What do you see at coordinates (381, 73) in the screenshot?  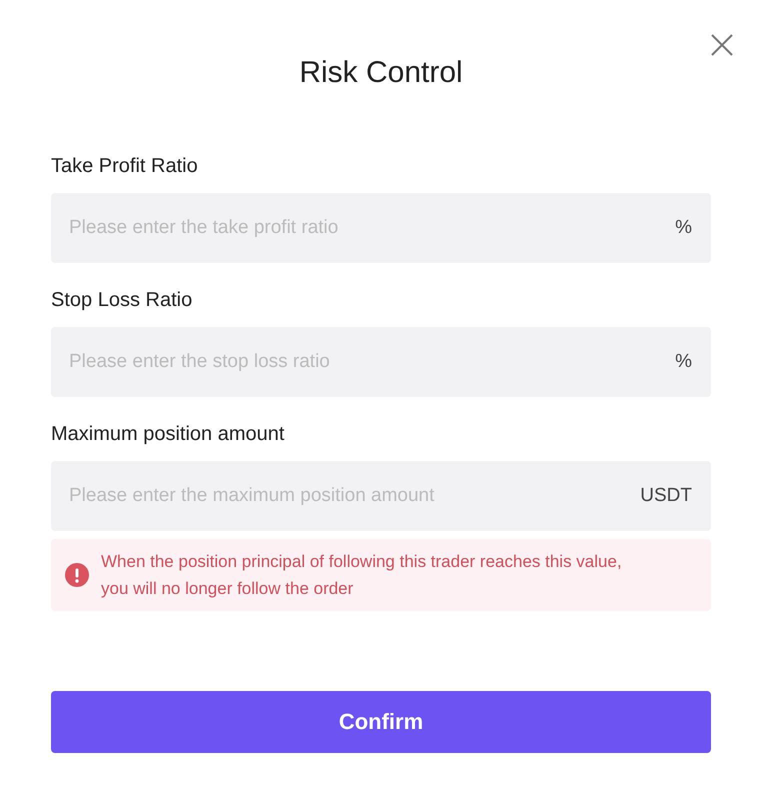 I see `dialog-title: Risk Control` at bounding box center [381, 73].